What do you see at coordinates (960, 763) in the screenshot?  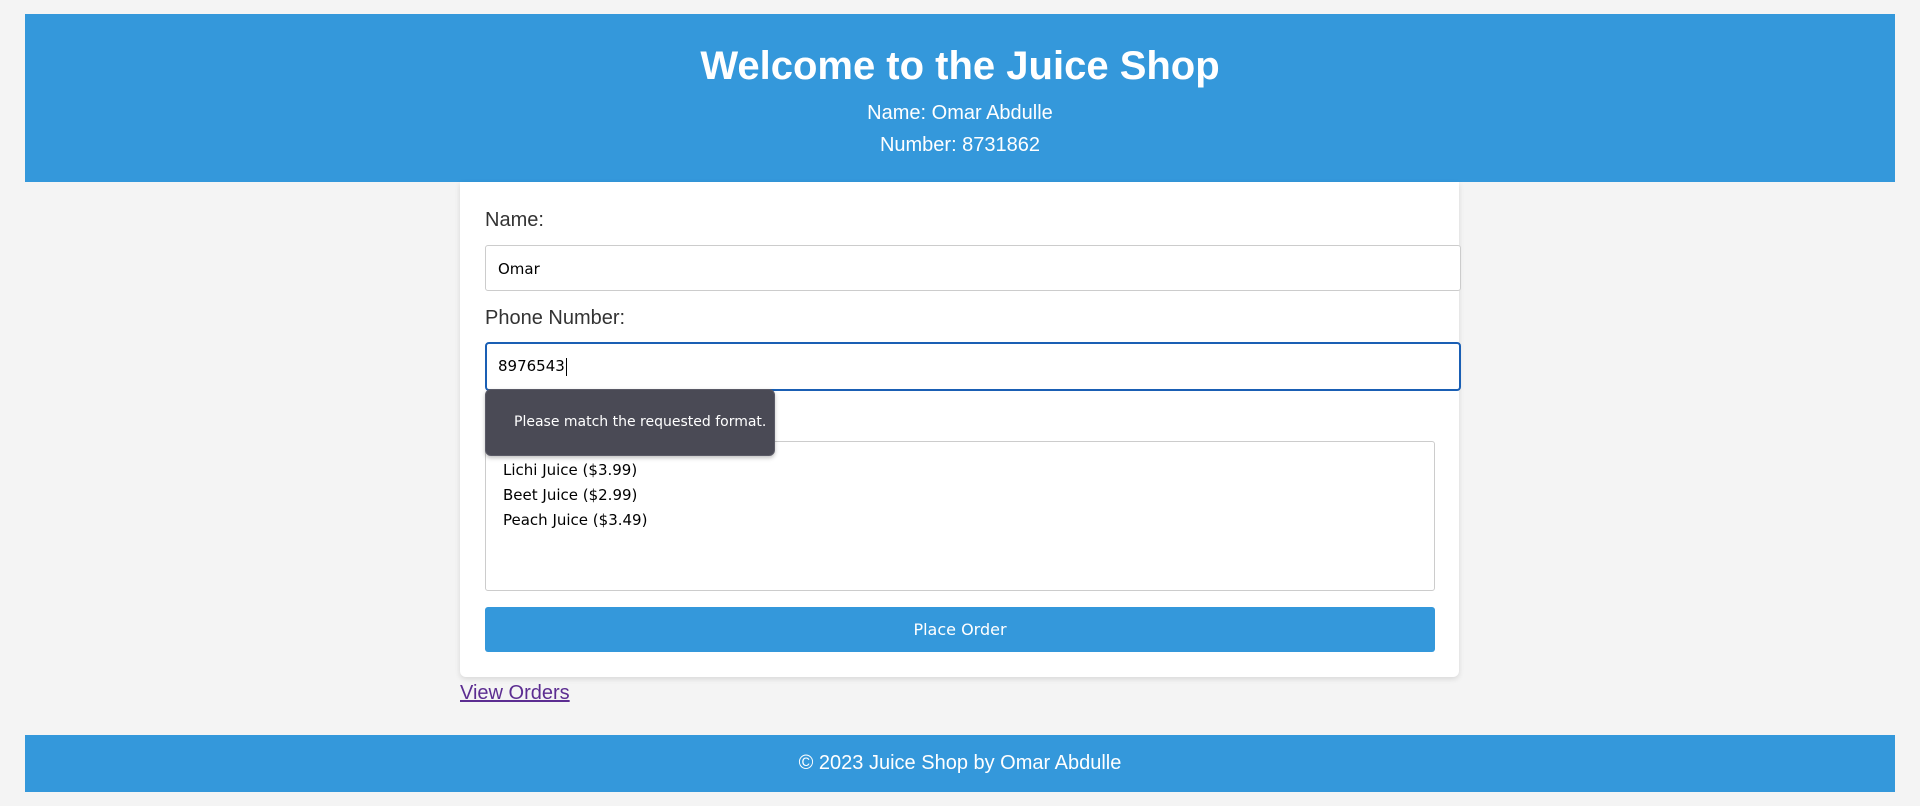 I see `site-footer: © 2023 Juice Shop by Omar Abdulle` at bounding box center [960, 763].